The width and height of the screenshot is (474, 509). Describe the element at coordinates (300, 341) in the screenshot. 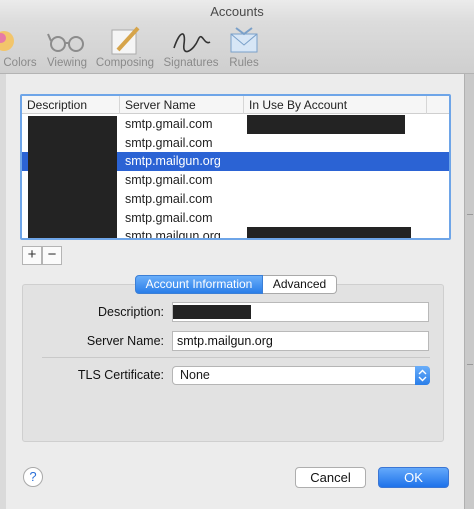

I see `server-name-field: smtp.mailgun.org` at that location.